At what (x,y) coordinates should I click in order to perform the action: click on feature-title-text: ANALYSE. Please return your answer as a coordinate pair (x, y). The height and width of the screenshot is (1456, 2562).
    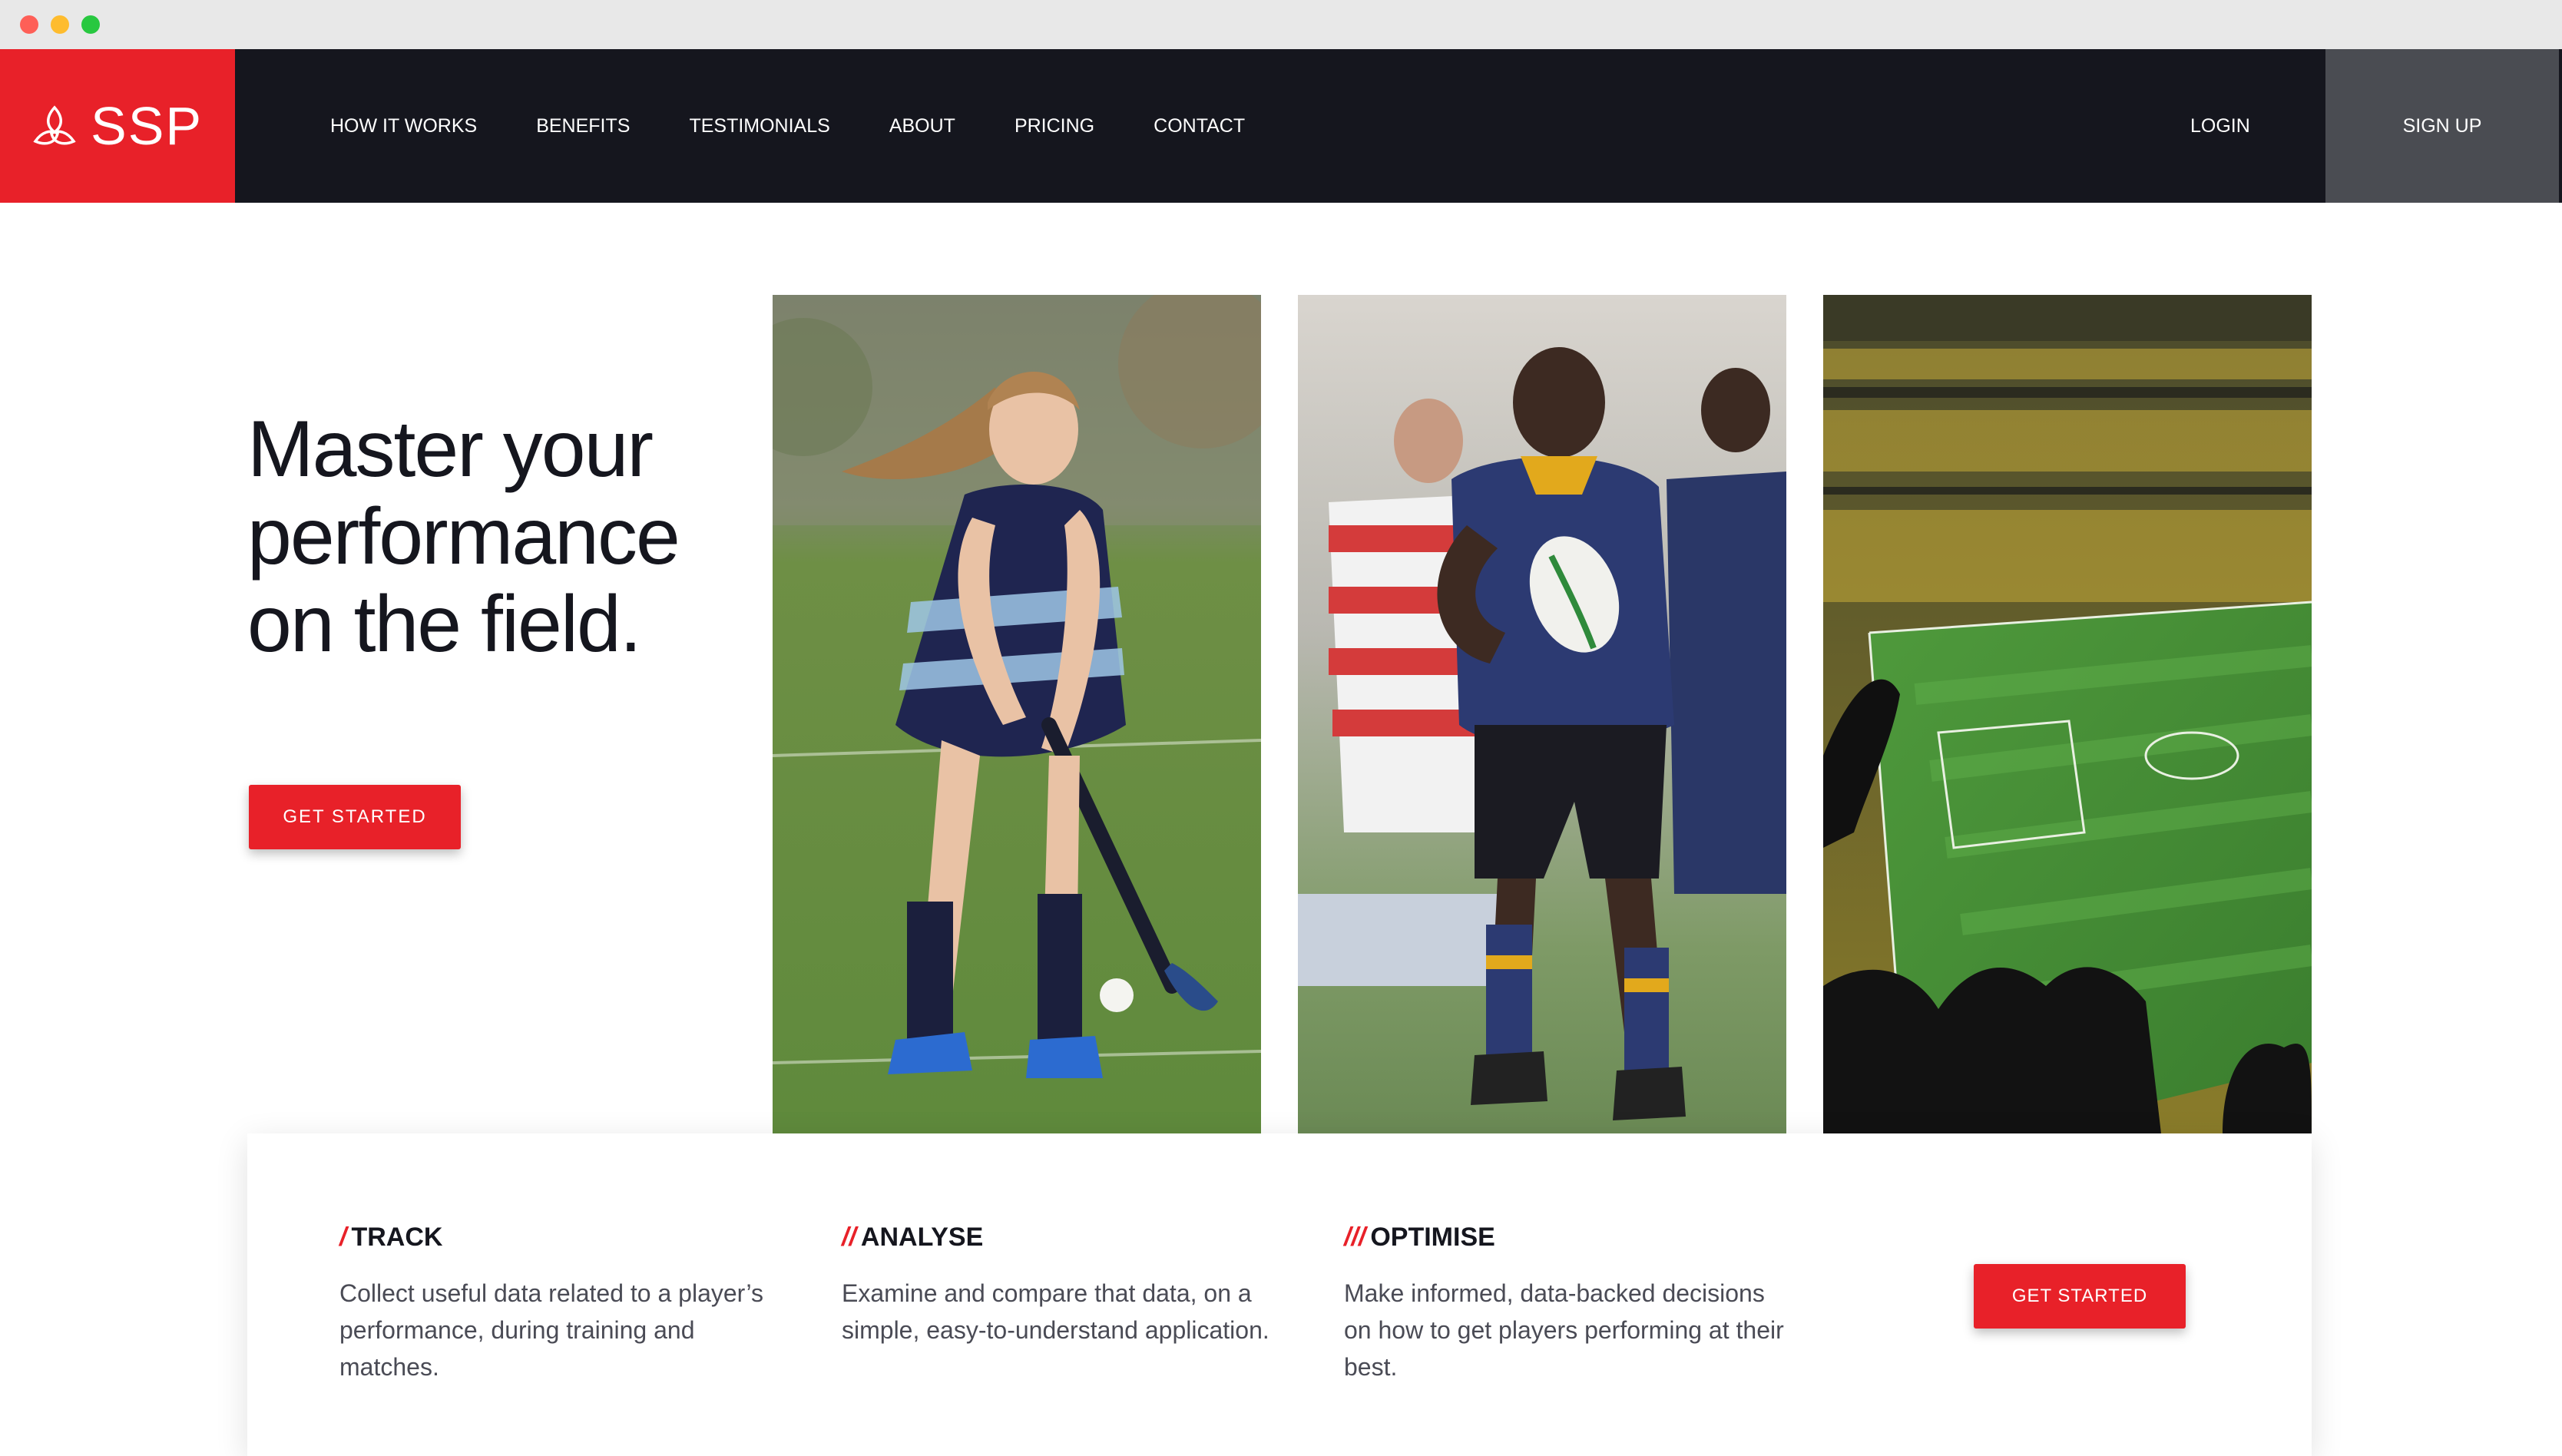
    Looking at the image, I should click on (922, 1237).